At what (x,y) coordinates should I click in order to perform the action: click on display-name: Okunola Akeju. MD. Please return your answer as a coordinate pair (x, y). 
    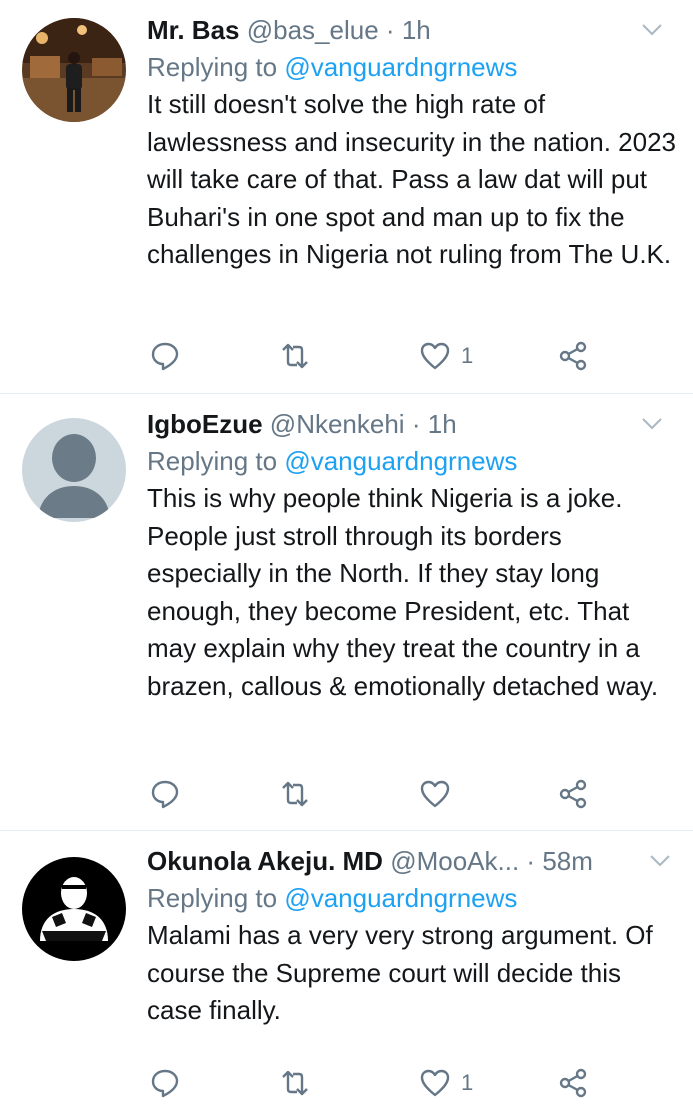
    Looking at the image, I should click on (265, 861).